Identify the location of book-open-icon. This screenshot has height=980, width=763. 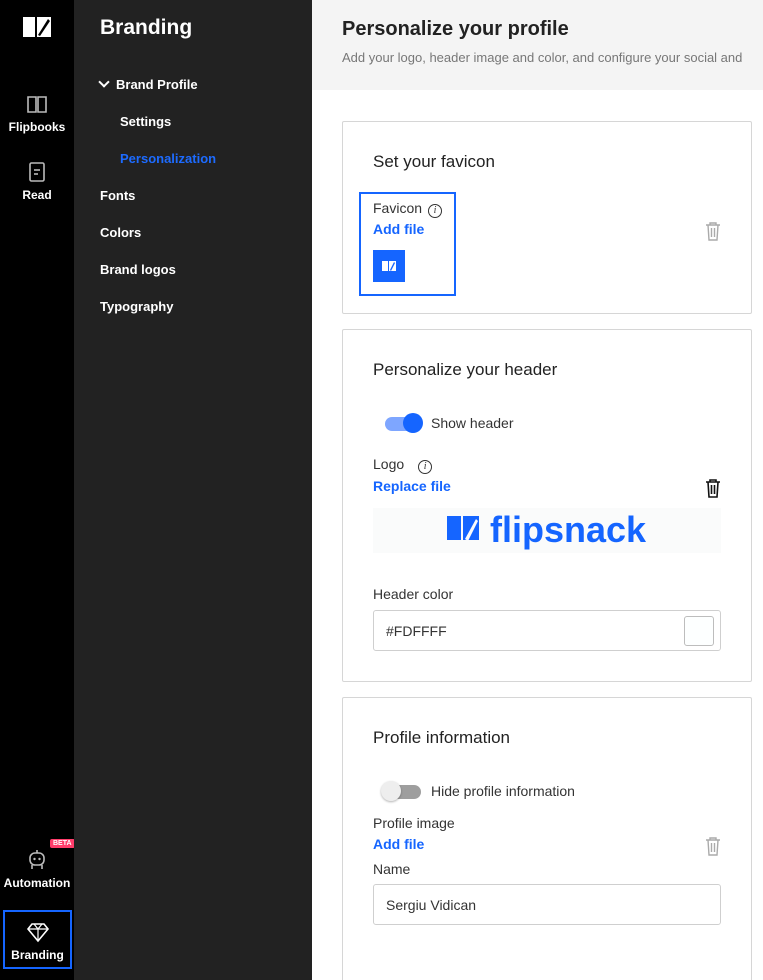
(37, 104).